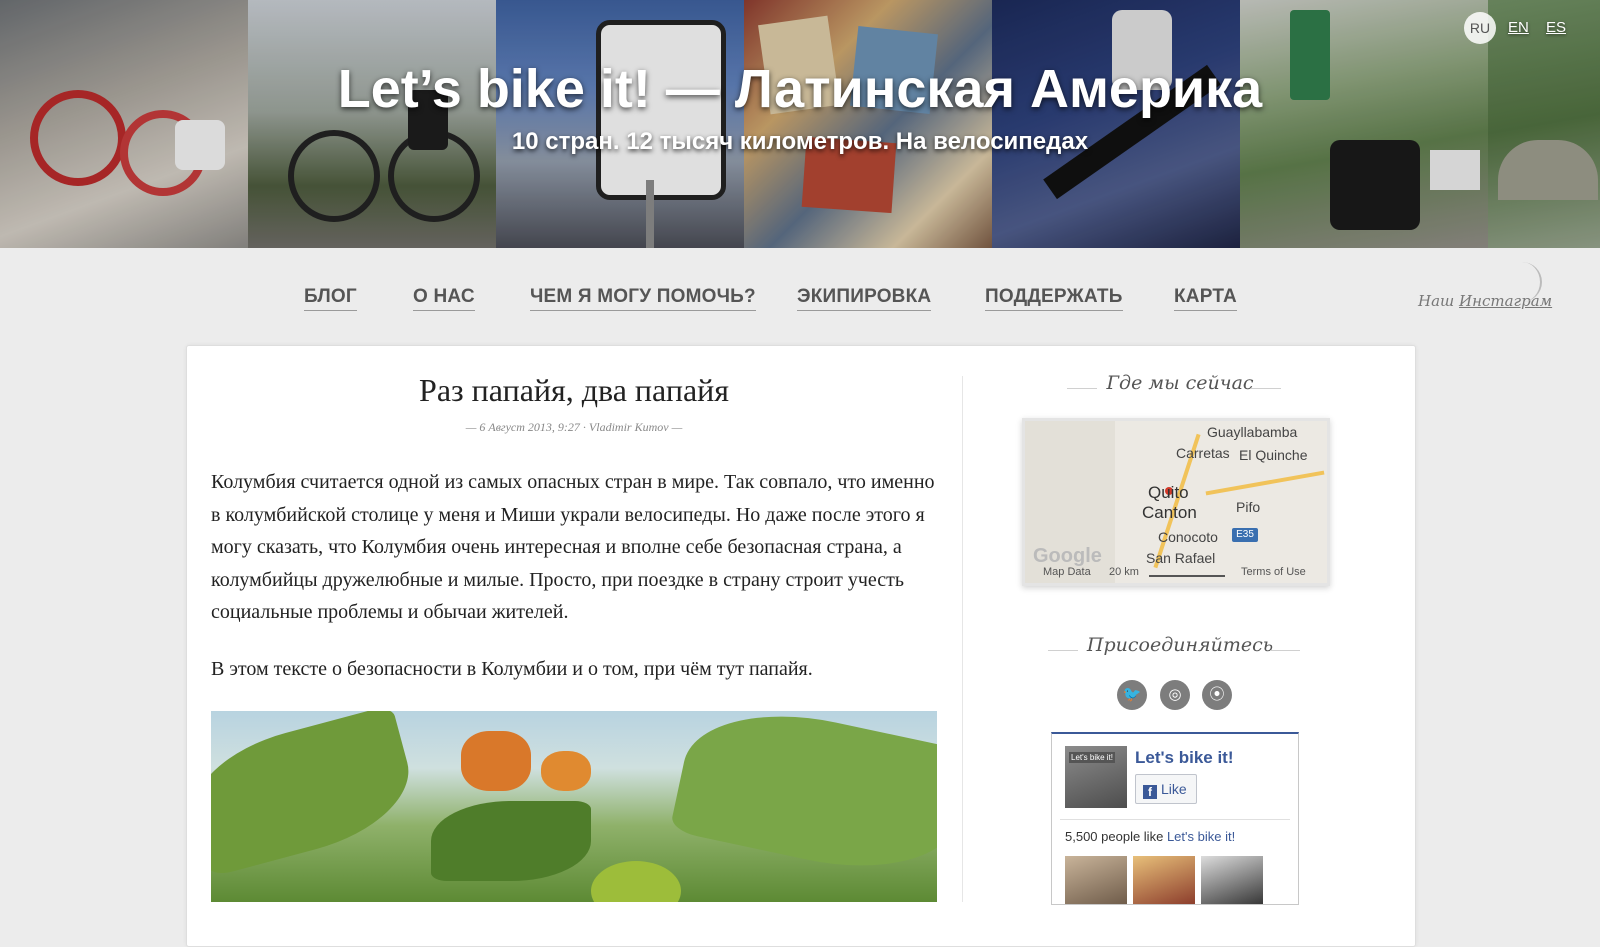  Describe the element at coordinates (1273, 572) in the screenshot. I see `map-terms-link: Terms of Use` at that location.